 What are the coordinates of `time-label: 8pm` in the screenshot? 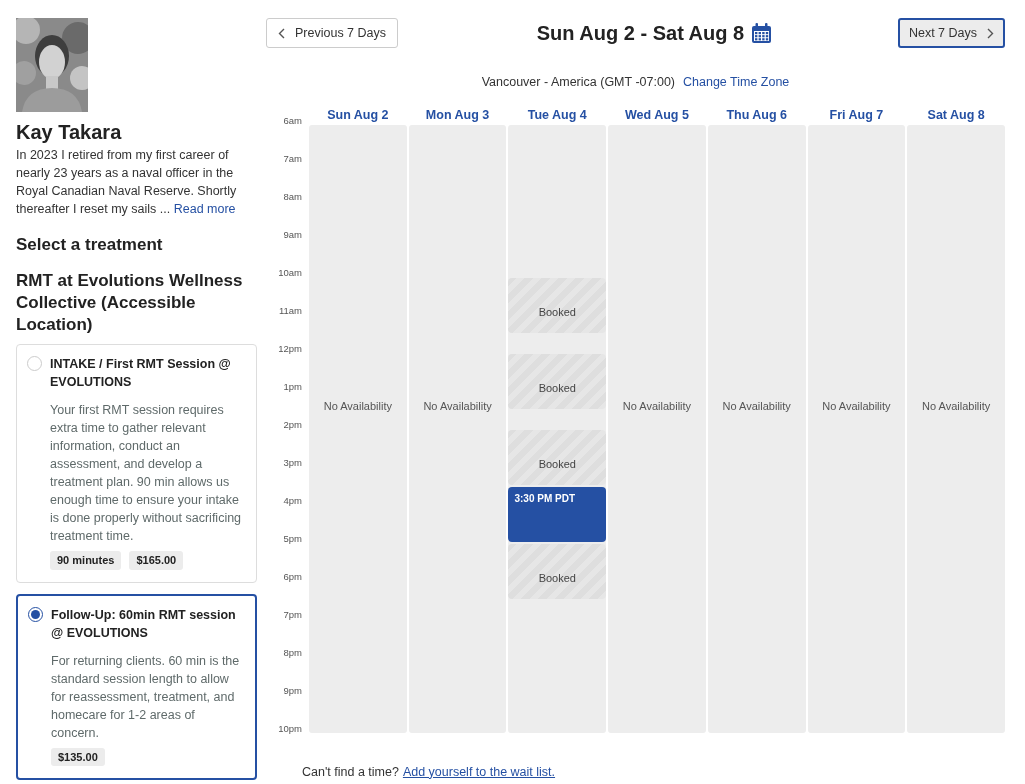 It's located at (292, 653).